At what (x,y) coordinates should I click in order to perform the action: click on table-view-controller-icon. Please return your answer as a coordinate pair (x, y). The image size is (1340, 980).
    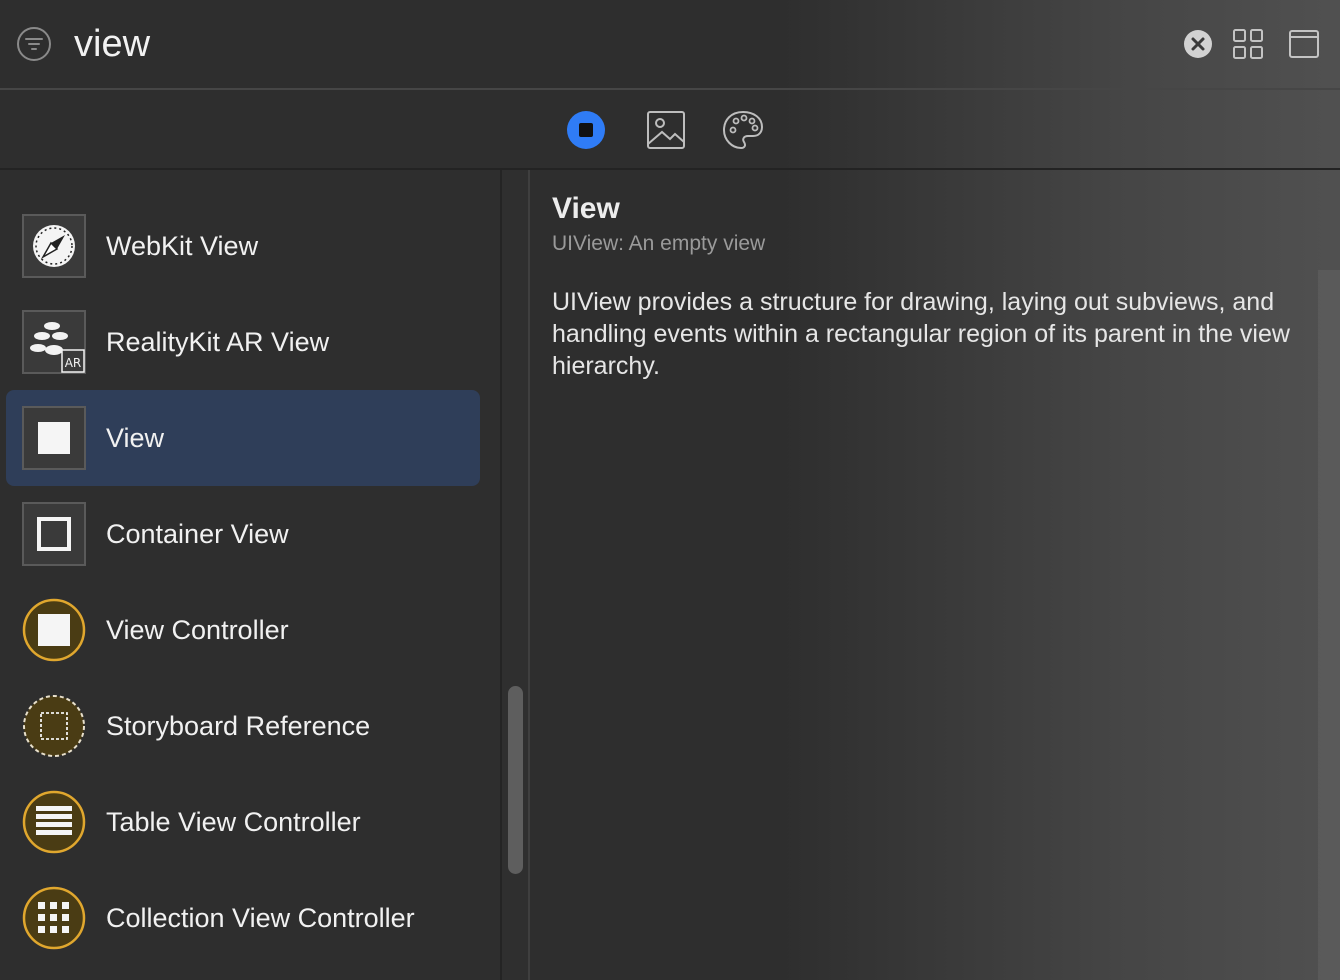
    Looking at the image, I should click on (54, 822).